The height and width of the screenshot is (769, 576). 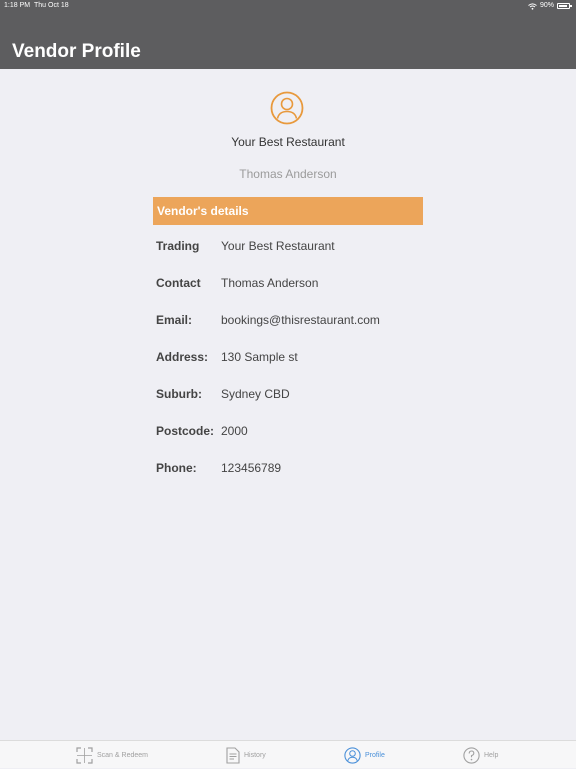 What do you see at coordinates (176, 468) in the screenshot?
I see `detail-label: Phone:` at bounding box center [176, 468].